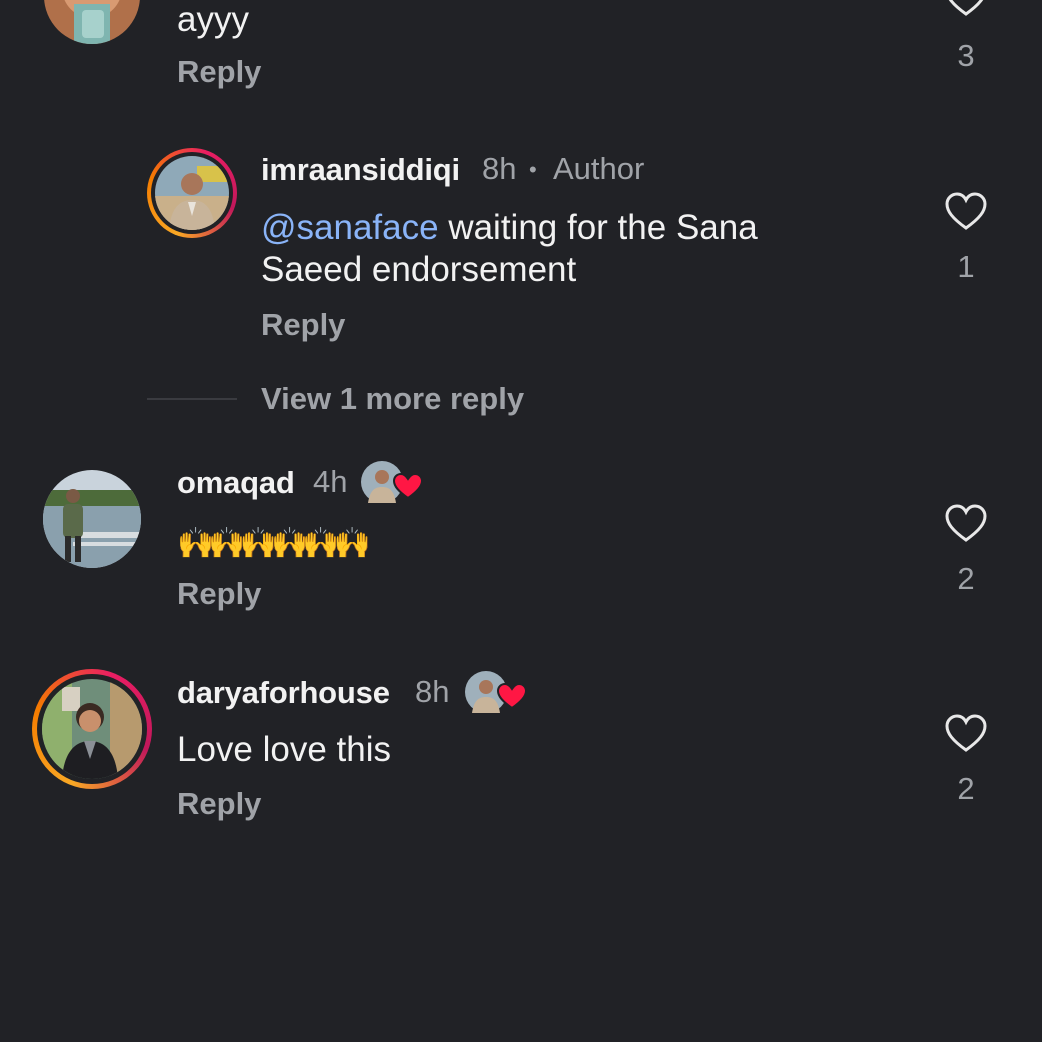 Image resolution: width=1042 pixels, height=1042 pixels. I want to click on comment-username: omaqad, so click(236, 483).